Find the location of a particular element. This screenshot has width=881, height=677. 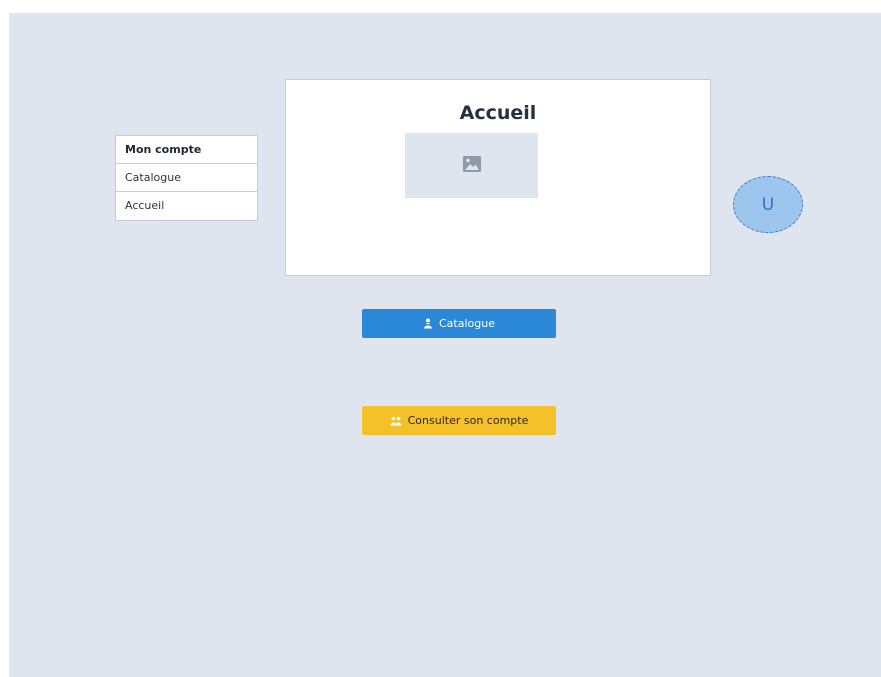

home-panel: Accueil is located at coordinates (498, 177).